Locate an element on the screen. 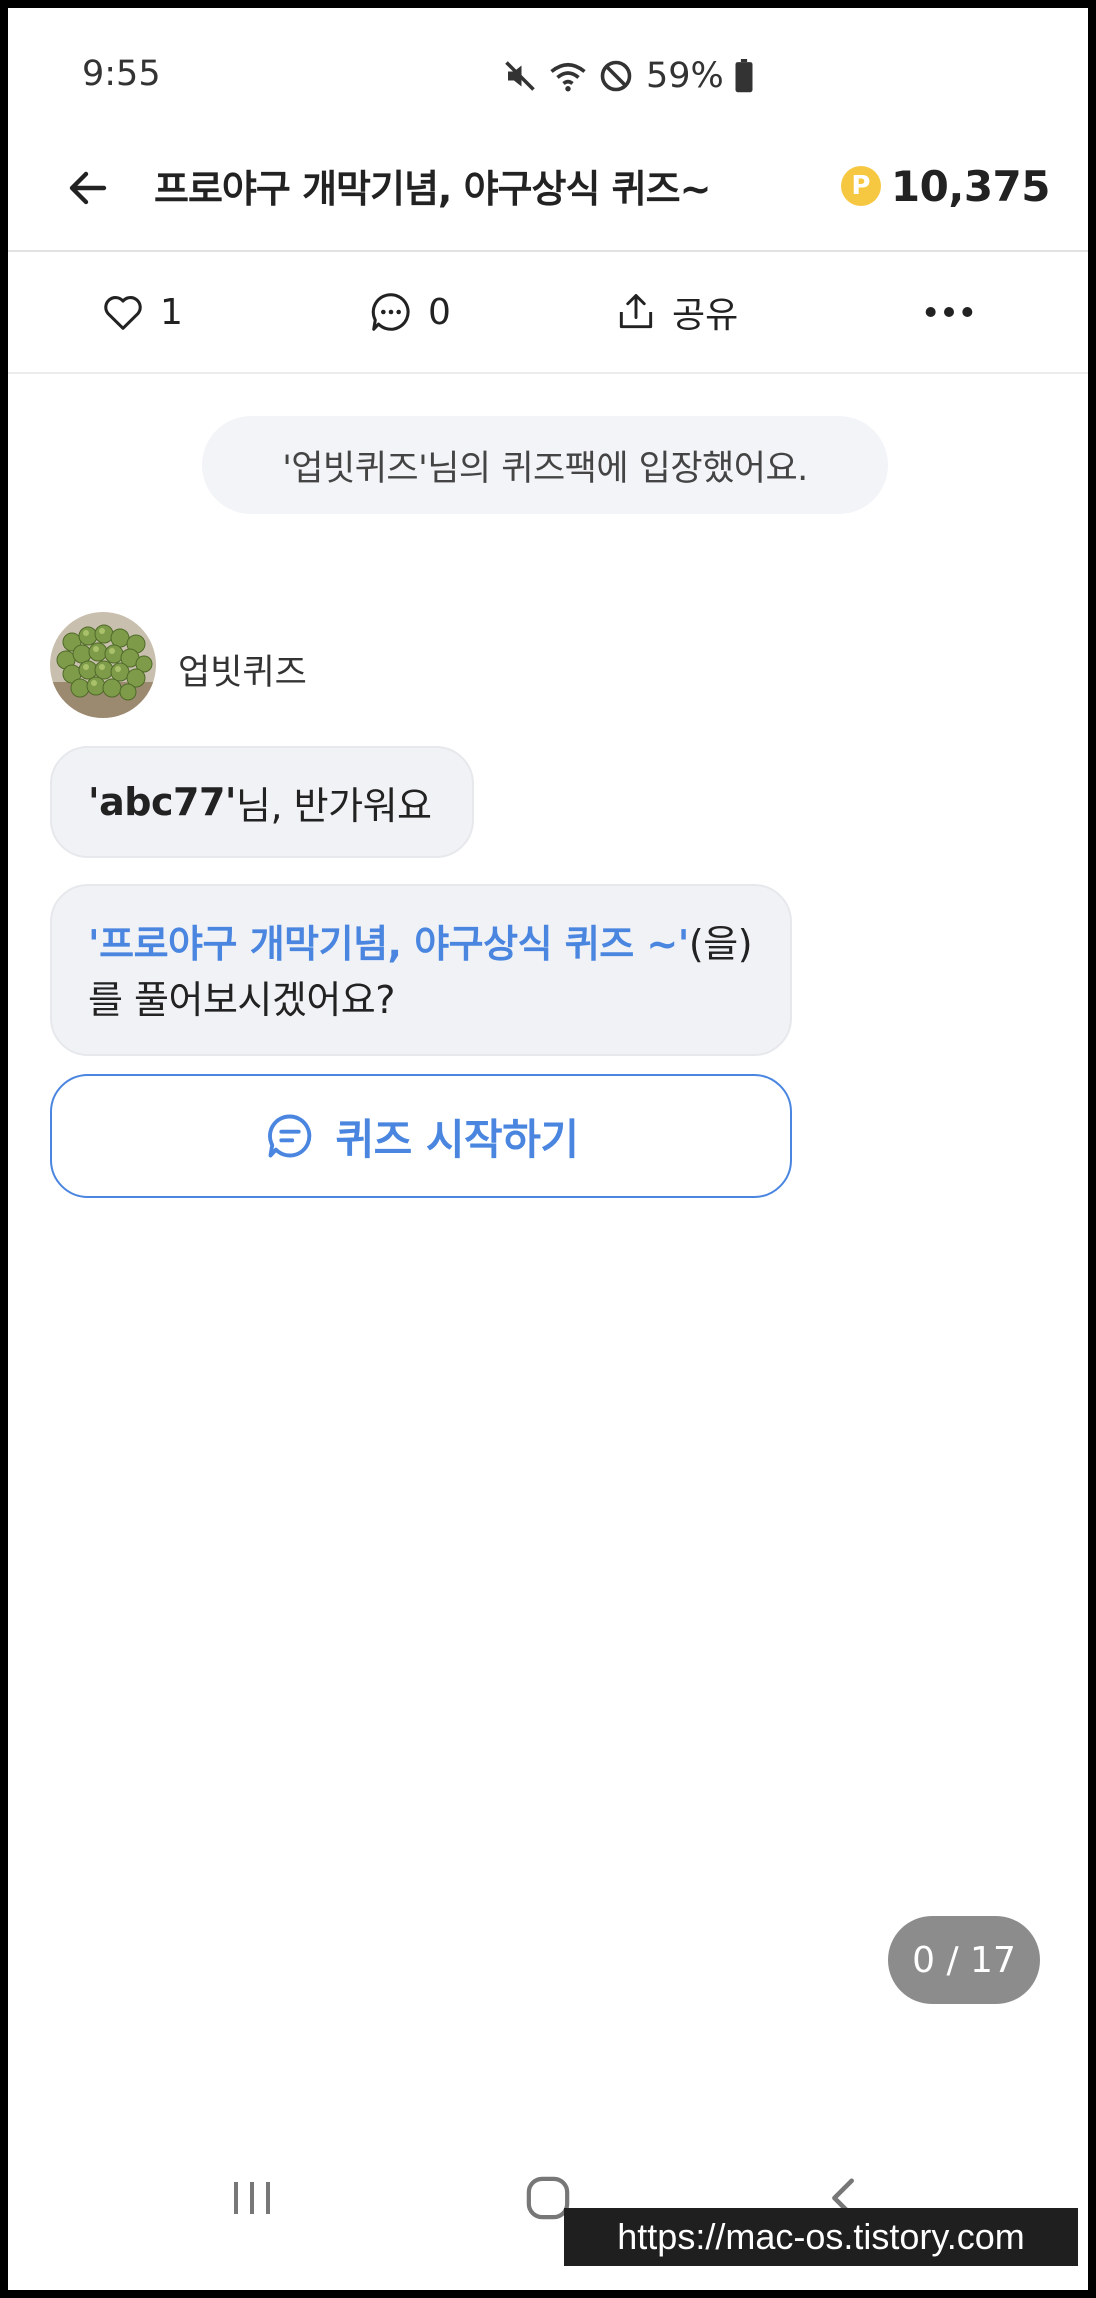 This screenshot has width=1096, height=2298. action-bar: 1 0 공유 is located at coordinates (548, 313).